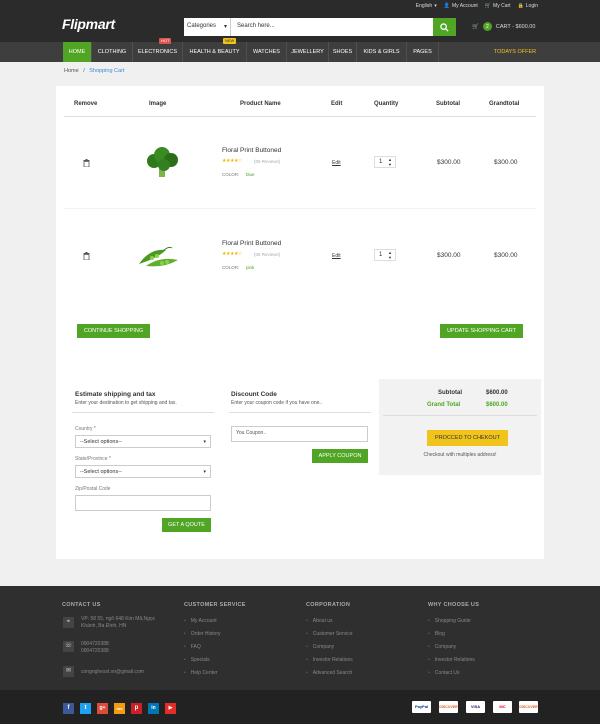 The image size is (600, 724). What do you see at coordinates (423, 52) in the screenshot?
I see `nav-pages: PAGES` at bounding box center [423, 52].